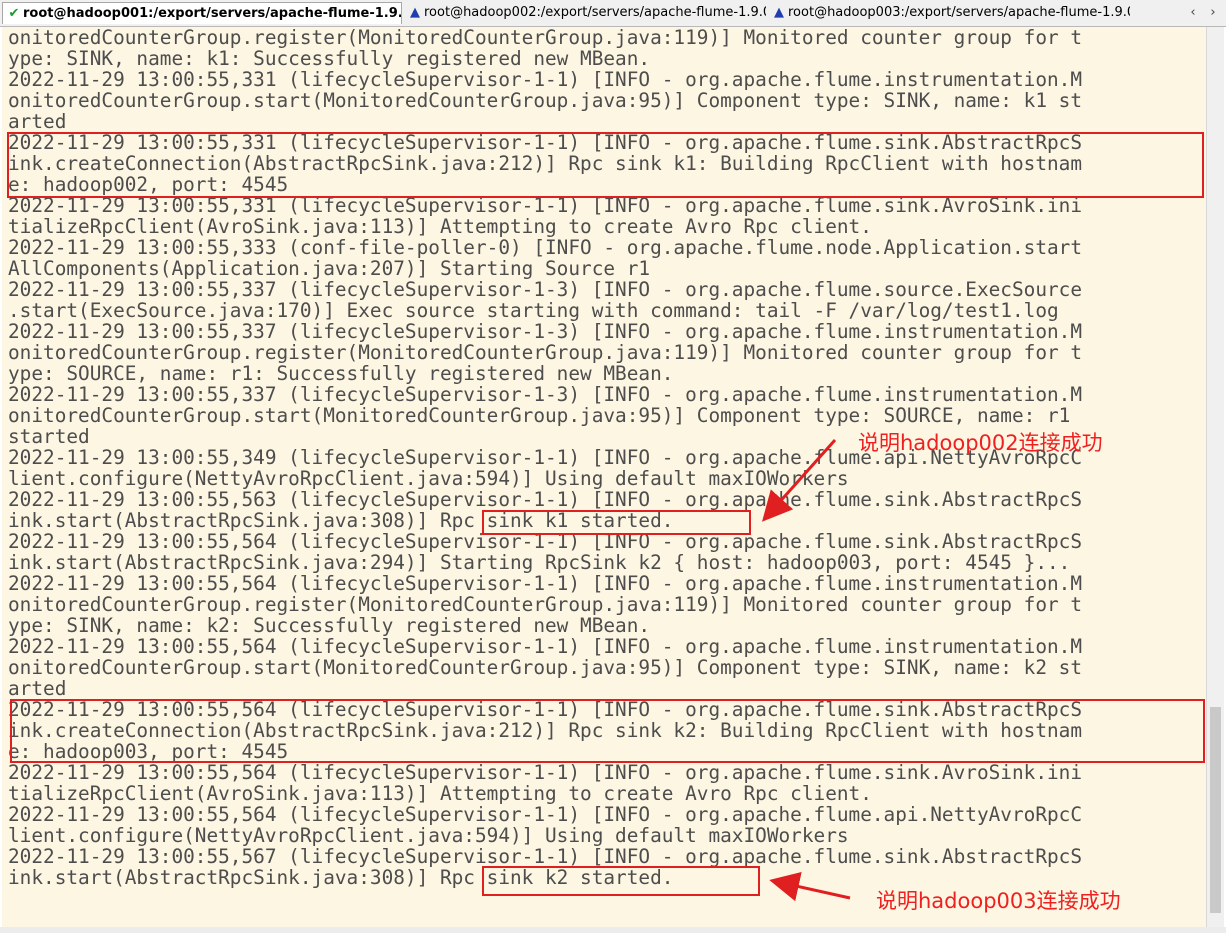  I want to click on annotation-hadoop002-success: 说明hadoop002连接成功, so click(980, 443).